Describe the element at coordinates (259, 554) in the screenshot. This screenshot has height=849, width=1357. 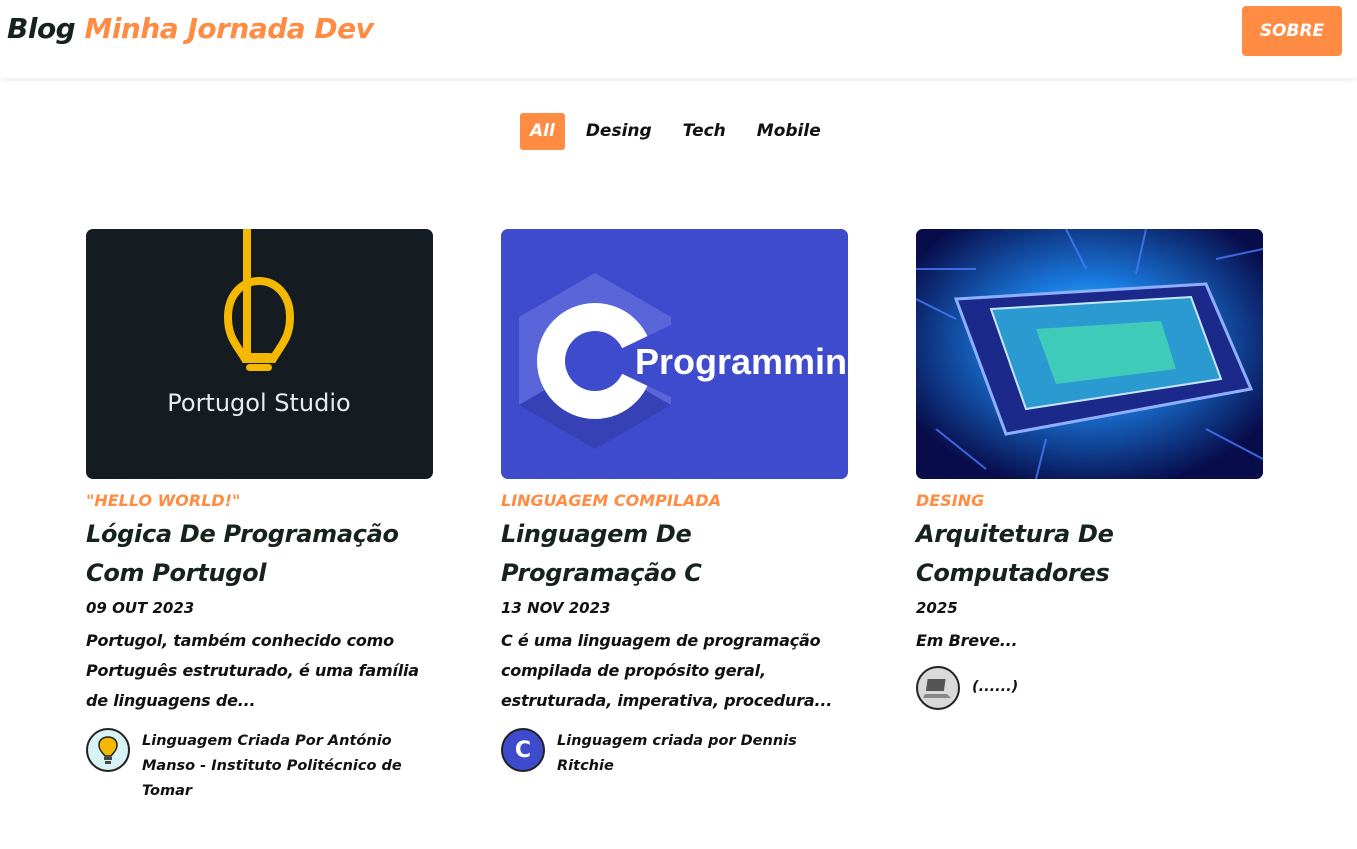
I see `post-title: Lógica De Programação Com Portugol` at that location.